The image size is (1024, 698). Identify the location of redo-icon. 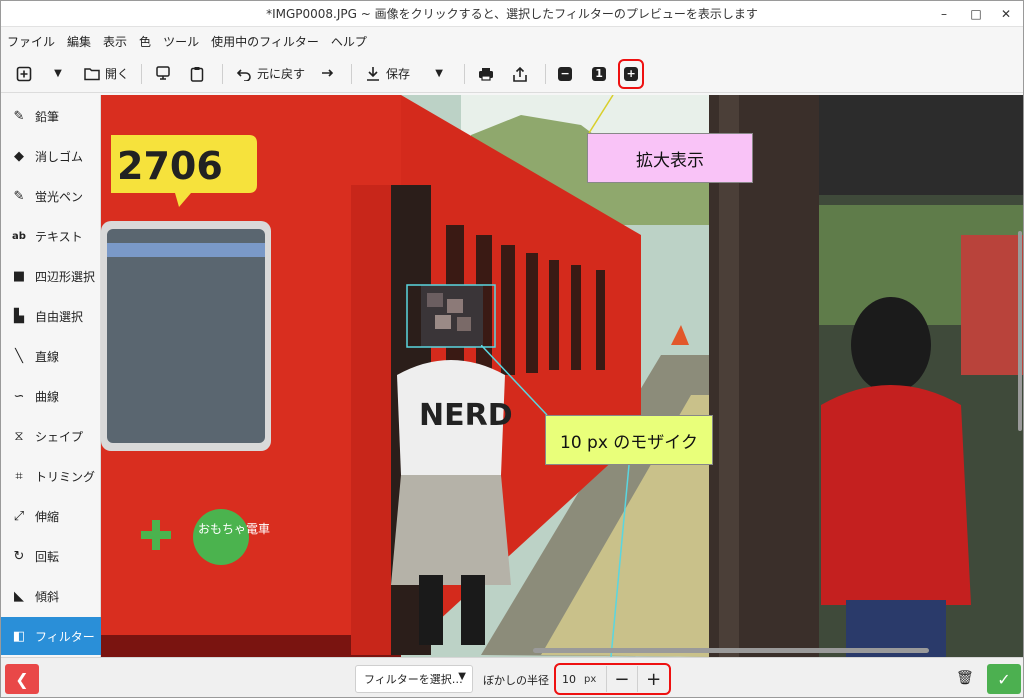
(326, 74).